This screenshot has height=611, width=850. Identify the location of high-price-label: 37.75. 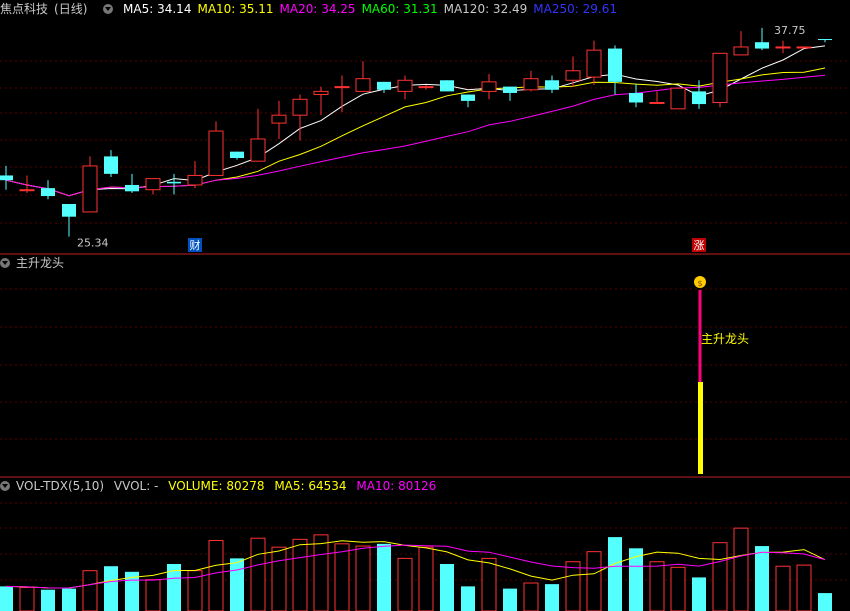
(790, 30).